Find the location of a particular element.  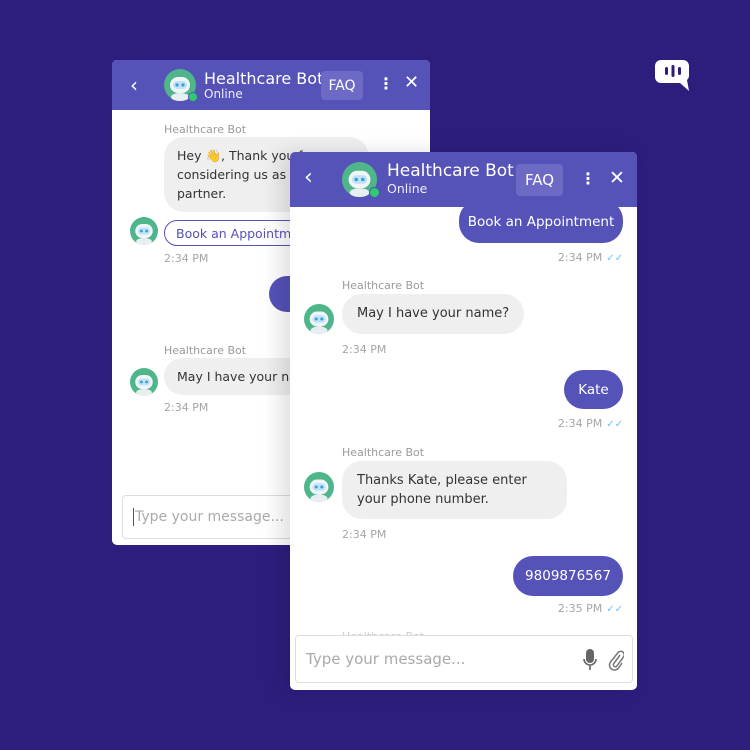

attachment-icon is located at coordinates (616, 662).